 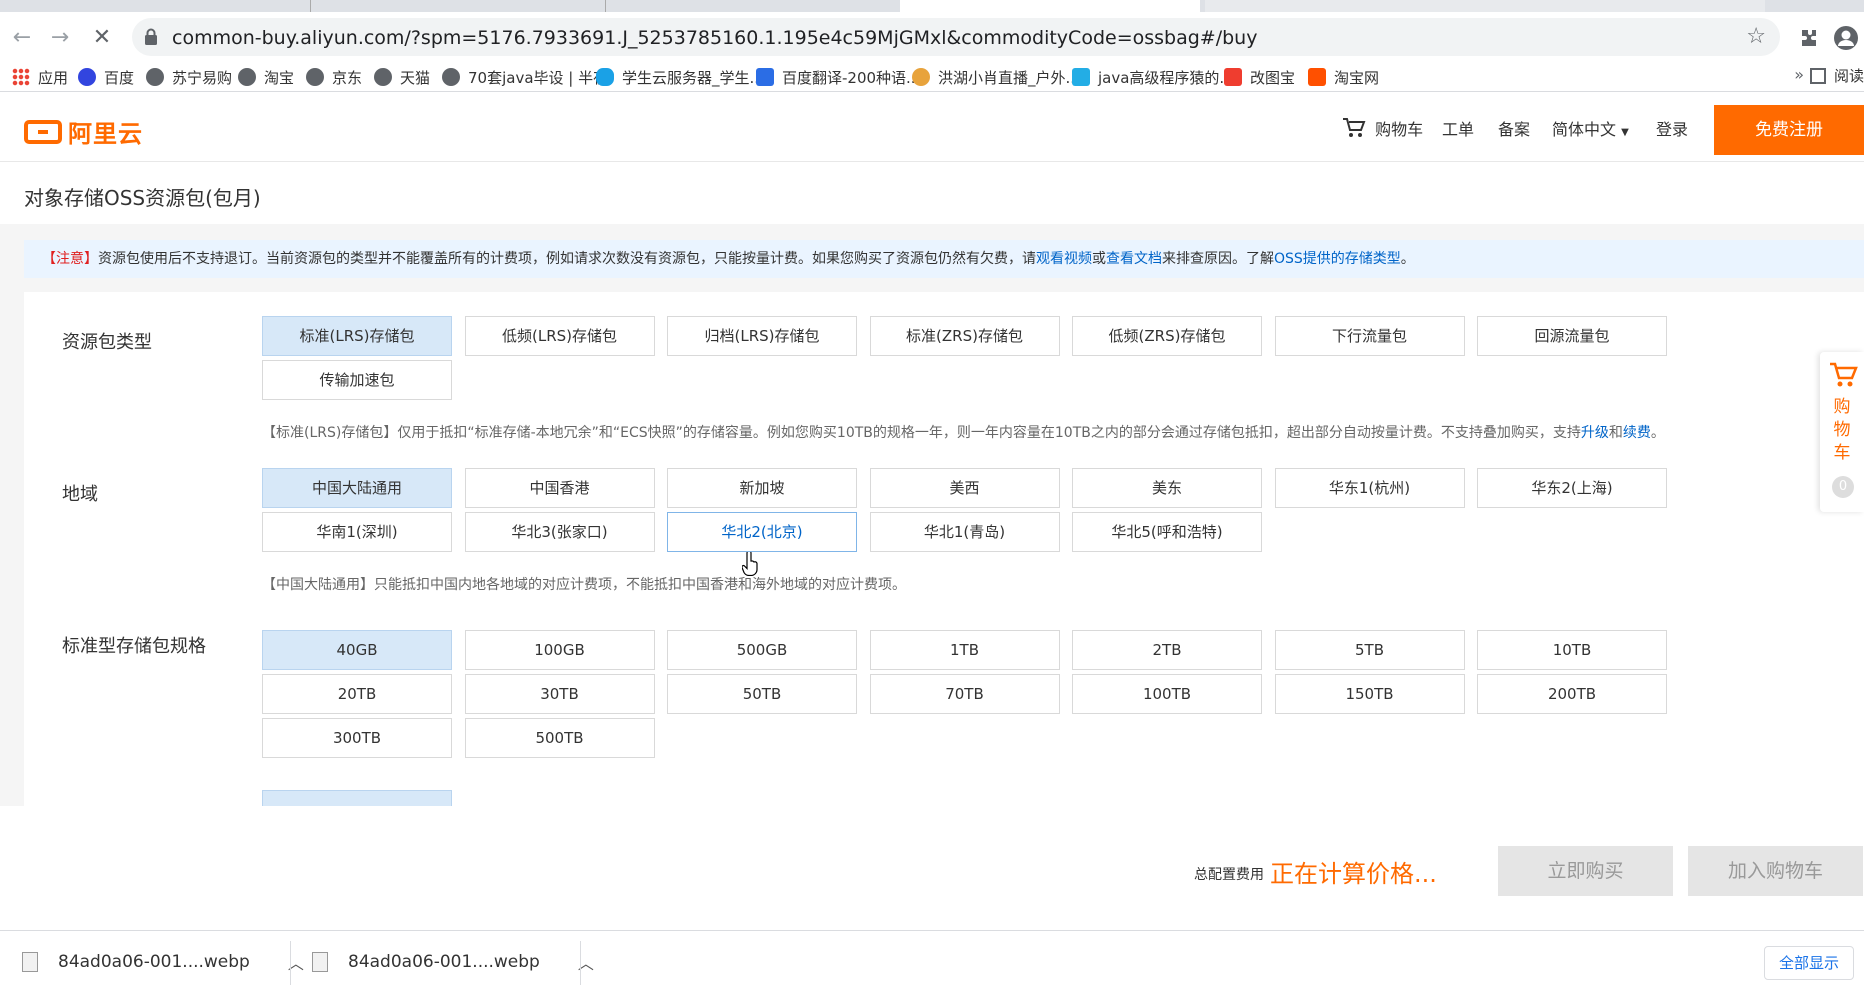 What do you see at coordinates (402, 77) in the screenshot?
I see `bookmark-tmall: 天猫` at bounding box center [402, 77].